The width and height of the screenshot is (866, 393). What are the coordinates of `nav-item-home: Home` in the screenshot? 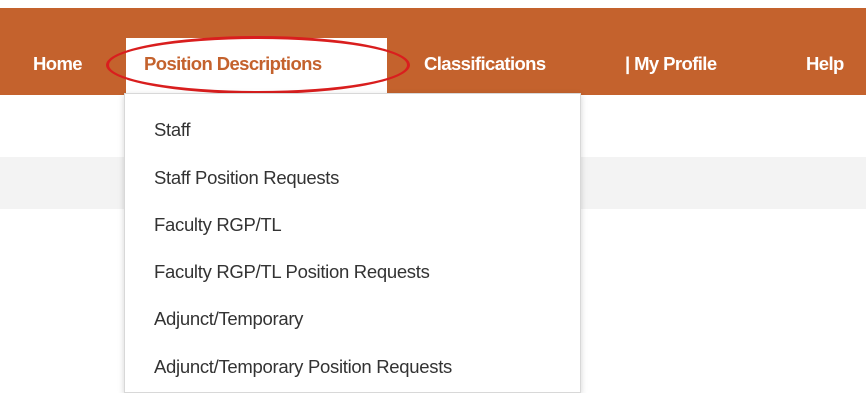 It's located at (58, 64).